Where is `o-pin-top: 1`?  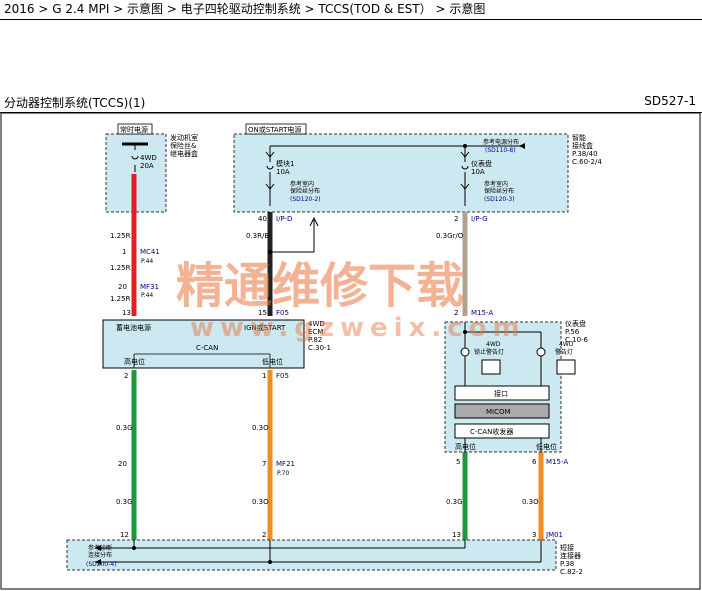
o-pin-top: 1 is located at coordinates (264, 376).